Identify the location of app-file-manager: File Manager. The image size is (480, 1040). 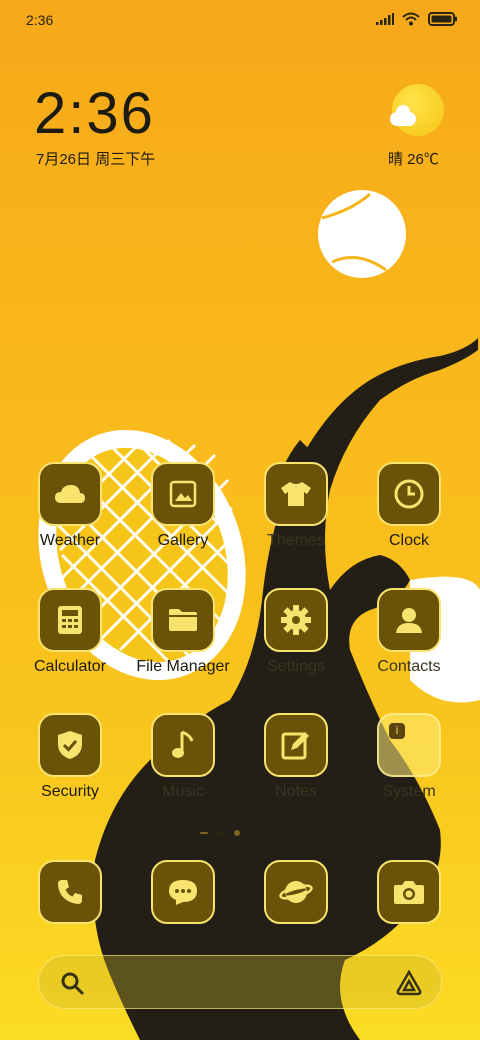
(183, 632).